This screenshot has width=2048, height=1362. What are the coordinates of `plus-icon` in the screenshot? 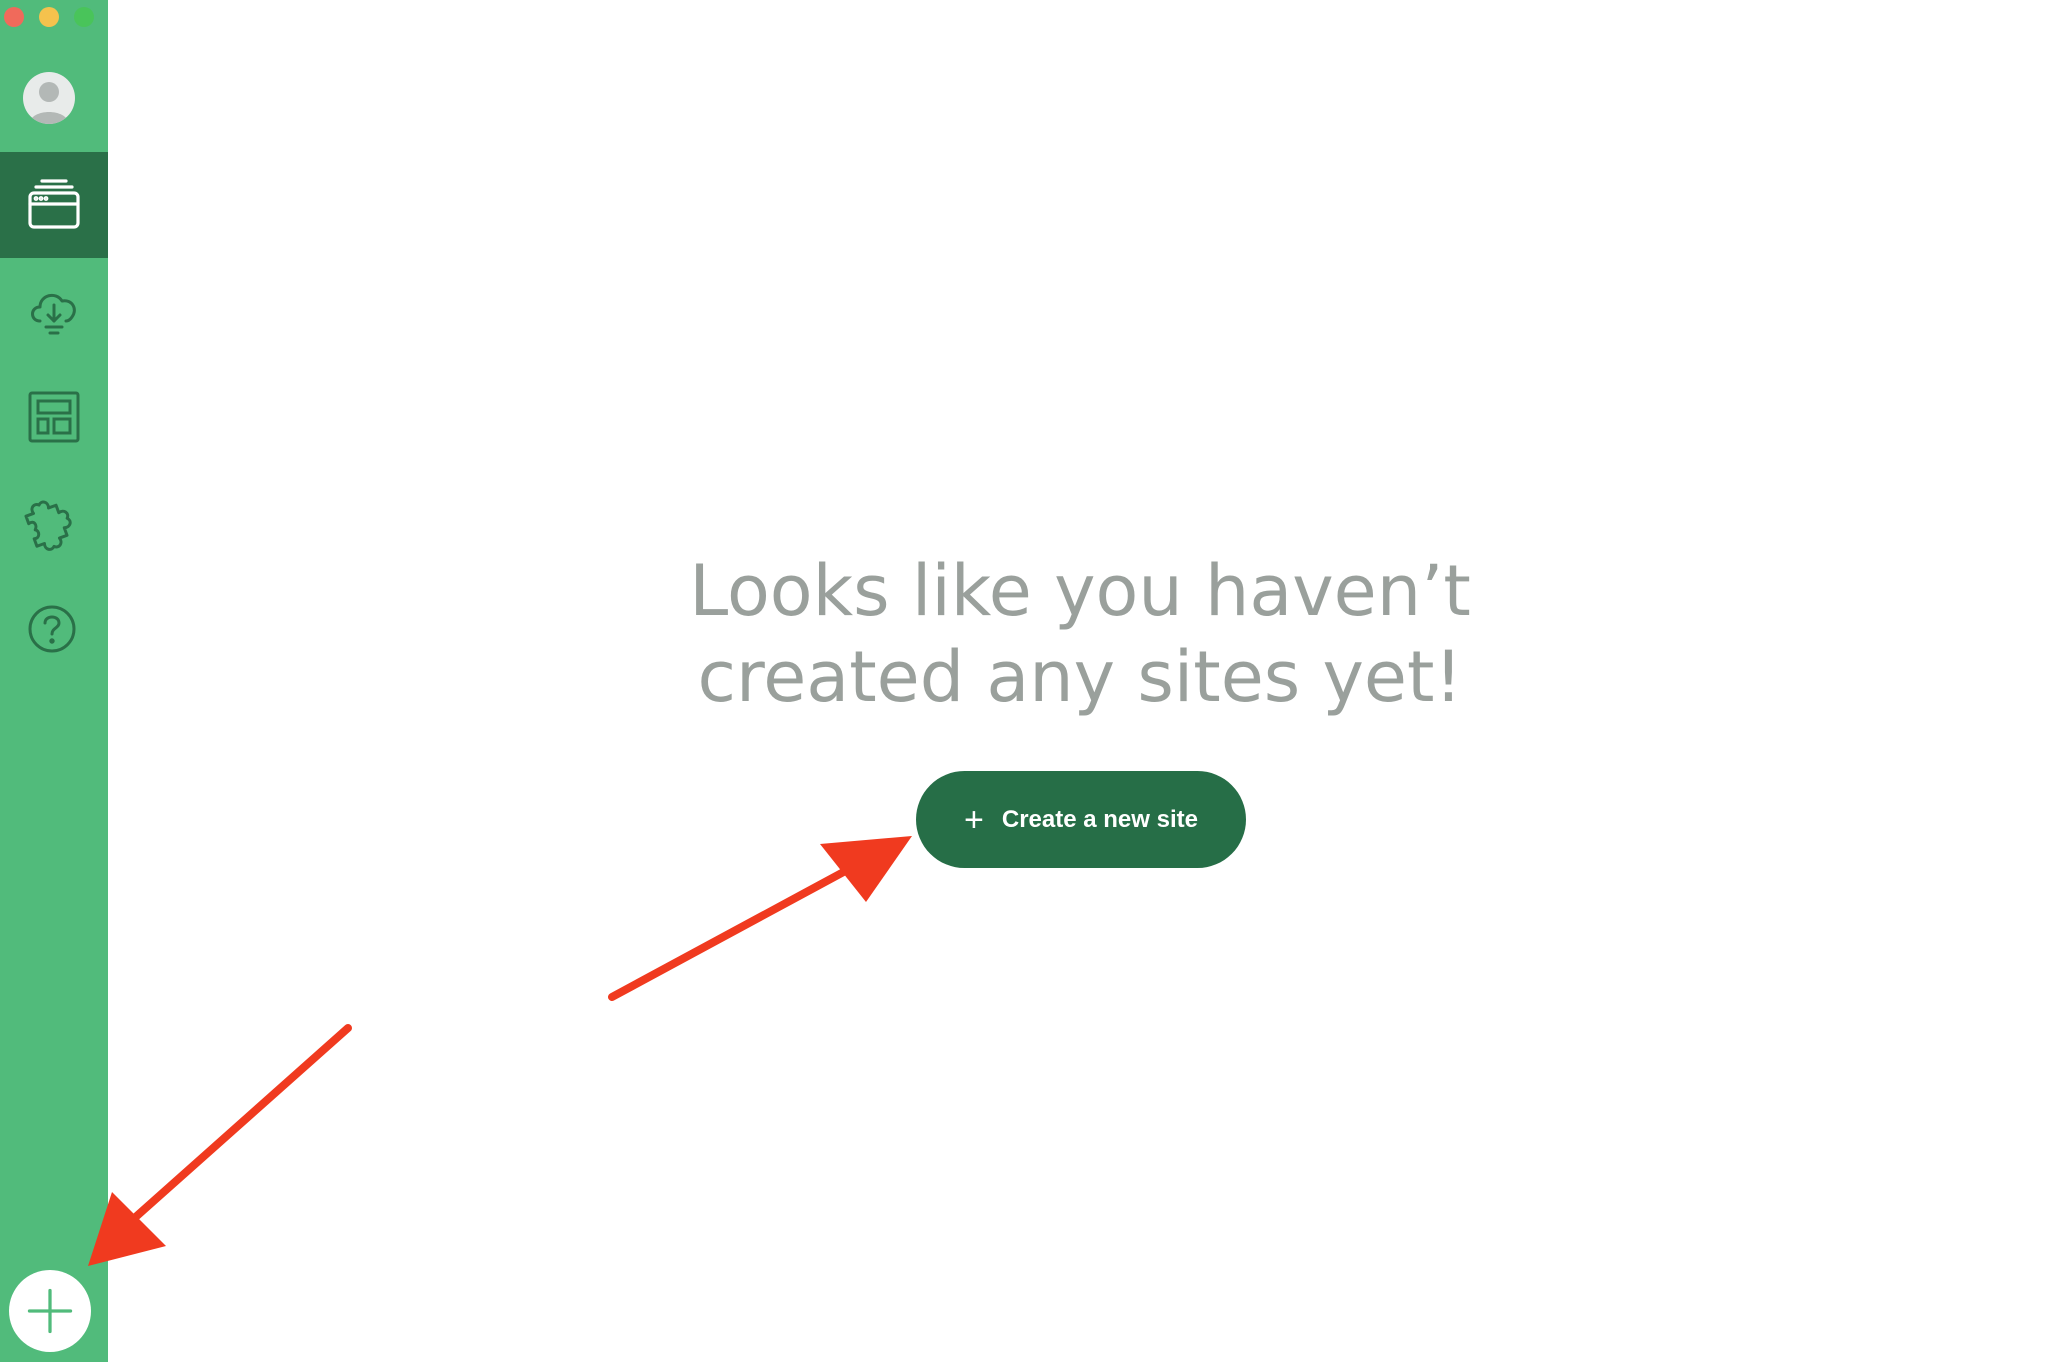 It's located at (50, 1311).